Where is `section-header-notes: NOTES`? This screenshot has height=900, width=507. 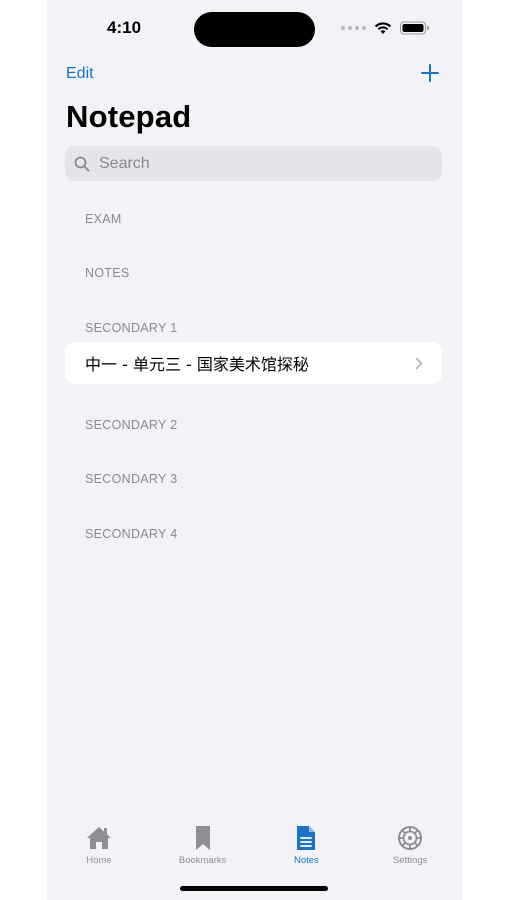 section-header-notes: NOTES is located at coordinates (107, 273).